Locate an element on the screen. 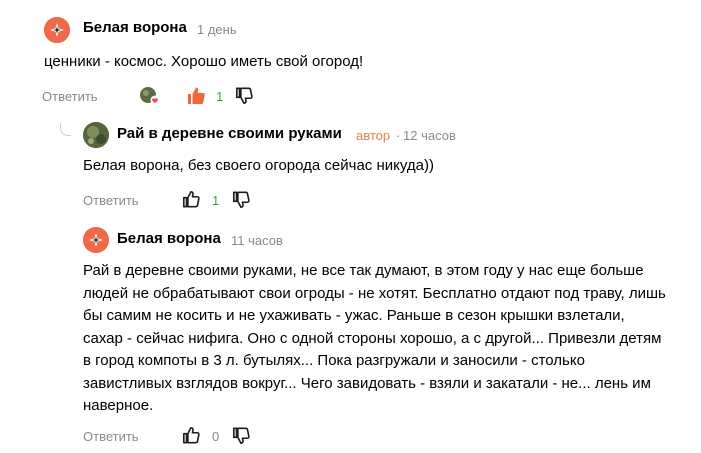 The width and height of the screenshot is (701, 453). author-liked-avatar-icon is located at coordinates (150, 96).